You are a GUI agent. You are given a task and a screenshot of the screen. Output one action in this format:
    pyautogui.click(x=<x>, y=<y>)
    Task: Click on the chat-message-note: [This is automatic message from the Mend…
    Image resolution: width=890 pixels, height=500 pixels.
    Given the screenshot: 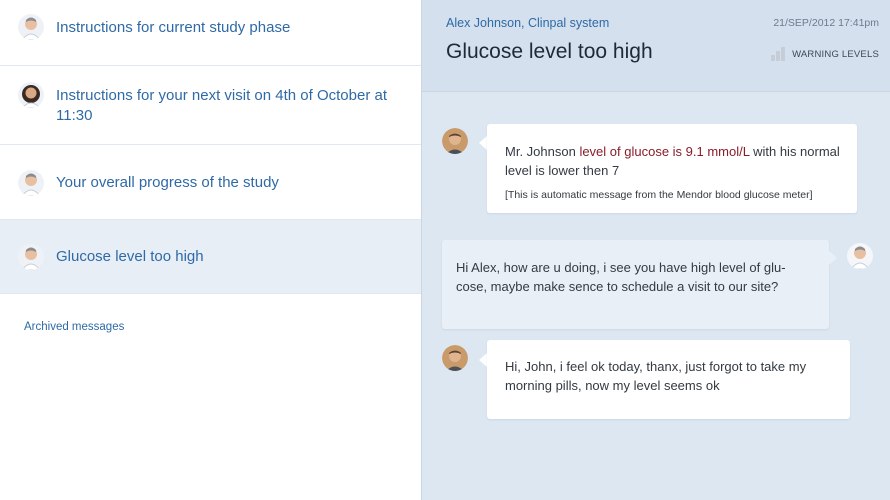 What is the action you would take?
    pyautogui.click(x=659, y=195)
    